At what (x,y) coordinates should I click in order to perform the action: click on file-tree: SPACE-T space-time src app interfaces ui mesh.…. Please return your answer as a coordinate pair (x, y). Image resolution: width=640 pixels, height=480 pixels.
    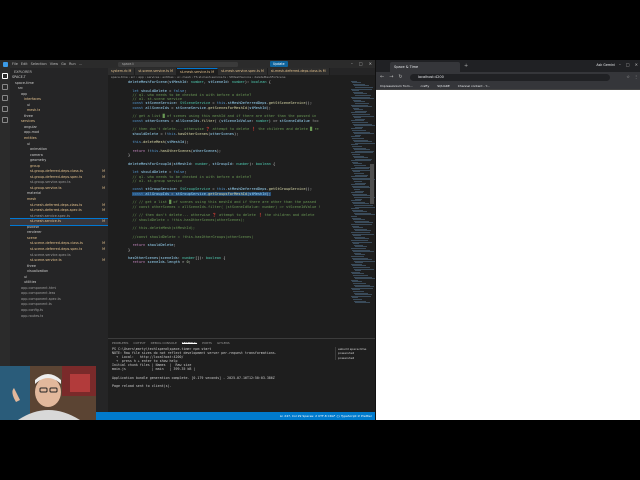
    Looking at the image, I should click on (59, 197).